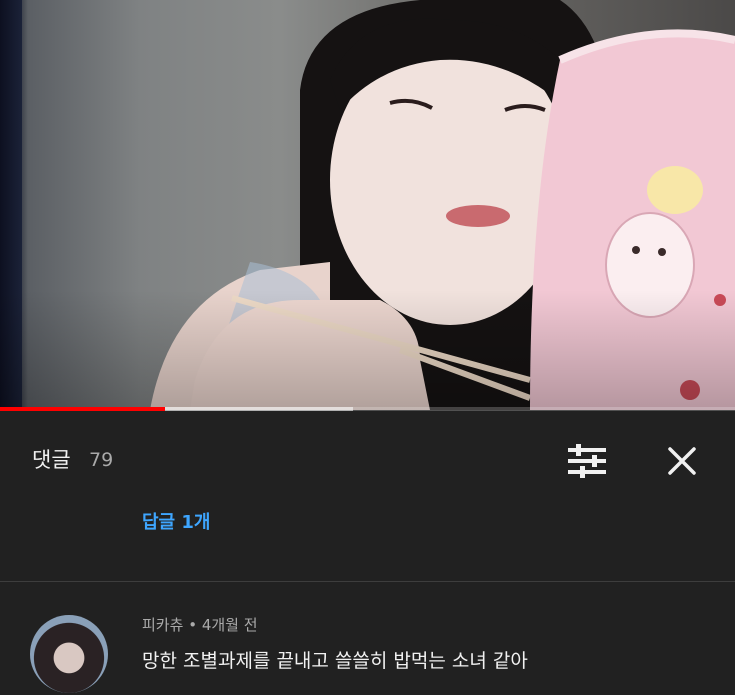  What do you see at coordinates (335, 661) in the screenshot?
I see `comment-text: 망한 조별과제를 끝내고 쓸쓸히 밥먹는 소녀 같아` at bounding box center [335, 661].